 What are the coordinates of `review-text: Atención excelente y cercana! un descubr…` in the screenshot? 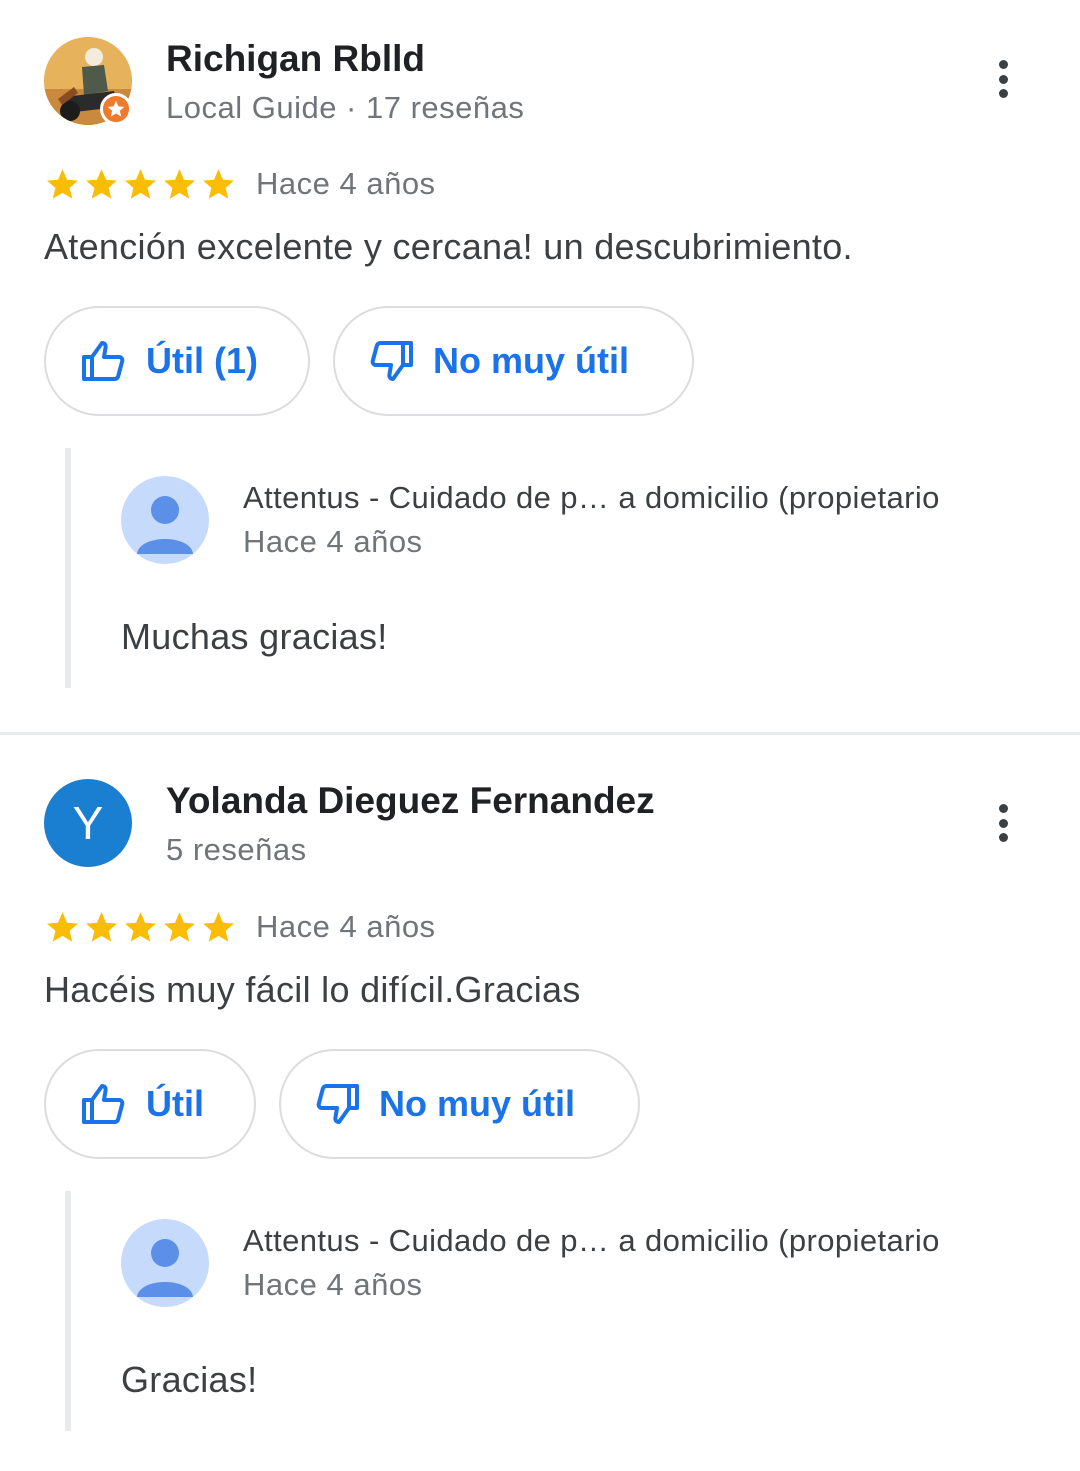 It's located at (448, 246).